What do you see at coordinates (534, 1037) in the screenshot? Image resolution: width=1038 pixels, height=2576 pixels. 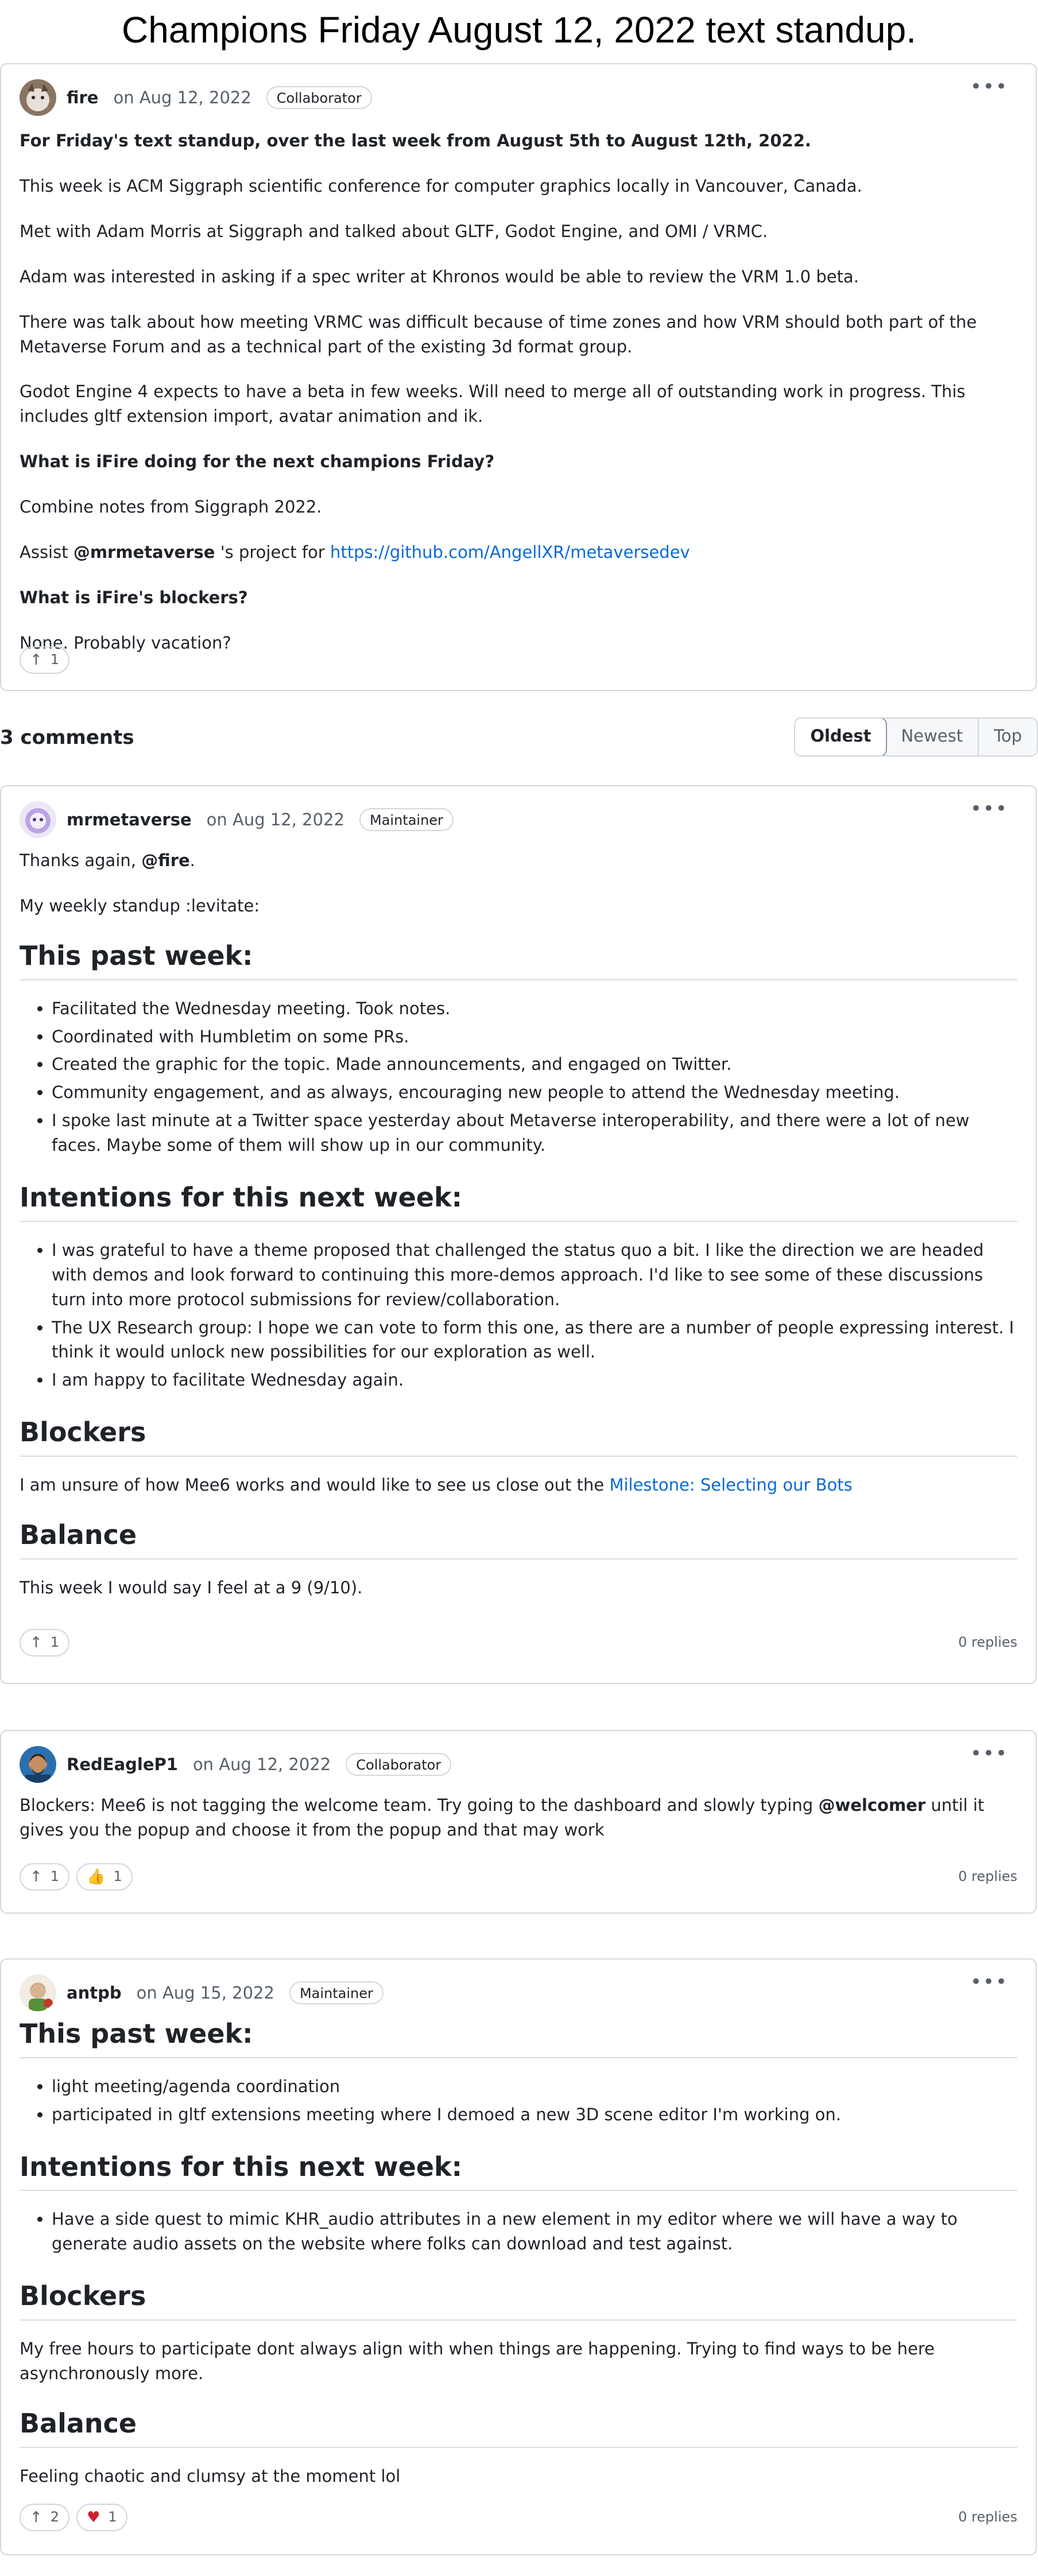 I see `list-item: Coordinated with Humbletim on some PRs.` at bounding box center [534, 1037].